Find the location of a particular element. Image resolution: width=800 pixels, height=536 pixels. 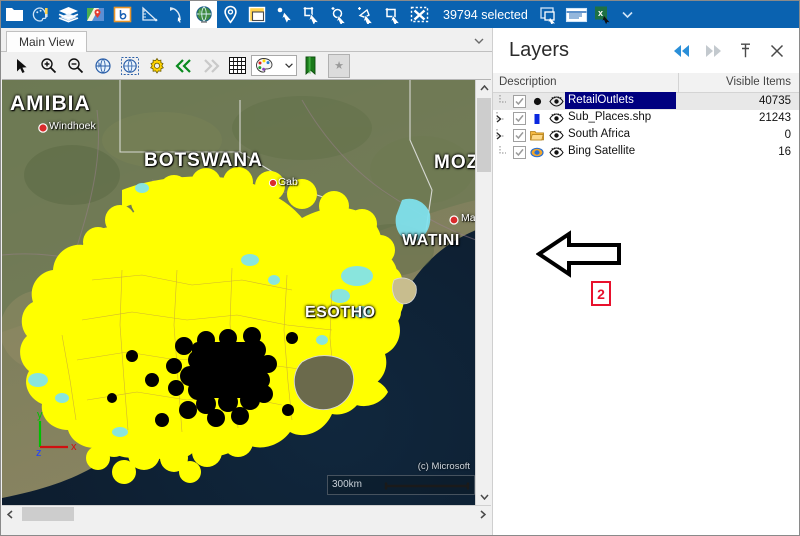

color-palette-icon is located at coordinates (274, 65).